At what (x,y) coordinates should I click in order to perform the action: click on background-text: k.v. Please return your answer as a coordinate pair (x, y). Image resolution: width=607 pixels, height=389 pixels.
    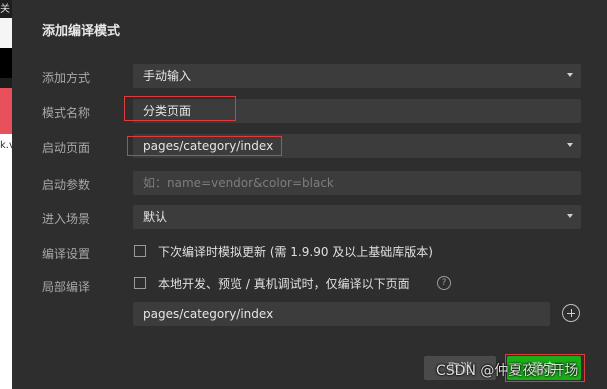
    Looking at the image, I should click on (6, 145).